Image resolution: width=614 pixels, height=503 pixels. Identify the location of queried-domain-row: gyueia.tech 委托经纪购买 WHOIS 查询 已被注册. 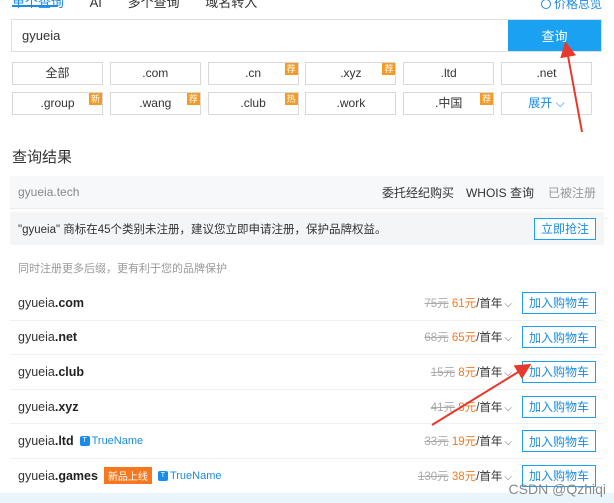
(307, 192).